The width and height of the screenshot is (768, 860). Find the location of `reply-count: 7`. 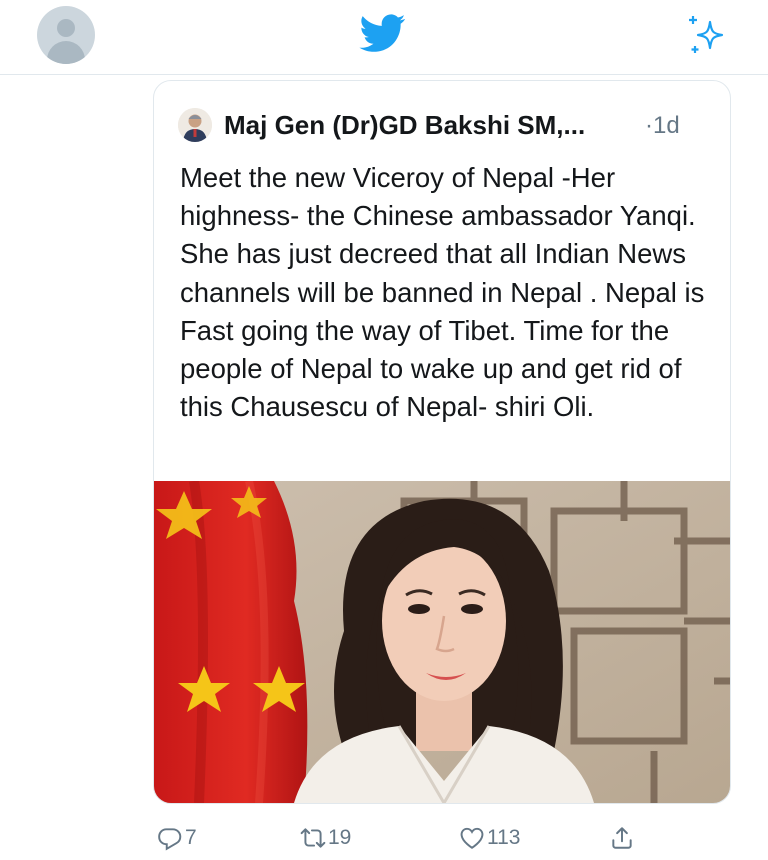

reply-count: 7 is located at coordinates (191, 837).